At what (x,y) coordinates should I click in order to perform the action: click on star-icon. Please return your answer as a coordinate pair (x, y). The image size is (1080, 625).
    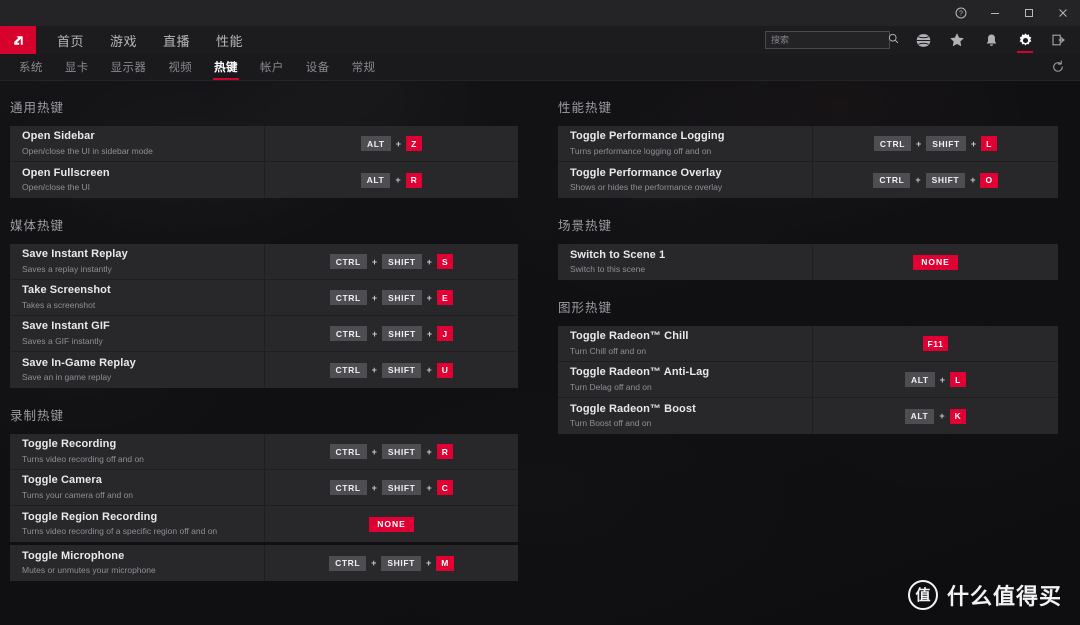
    Looking at the image, I should click on (957, 40).